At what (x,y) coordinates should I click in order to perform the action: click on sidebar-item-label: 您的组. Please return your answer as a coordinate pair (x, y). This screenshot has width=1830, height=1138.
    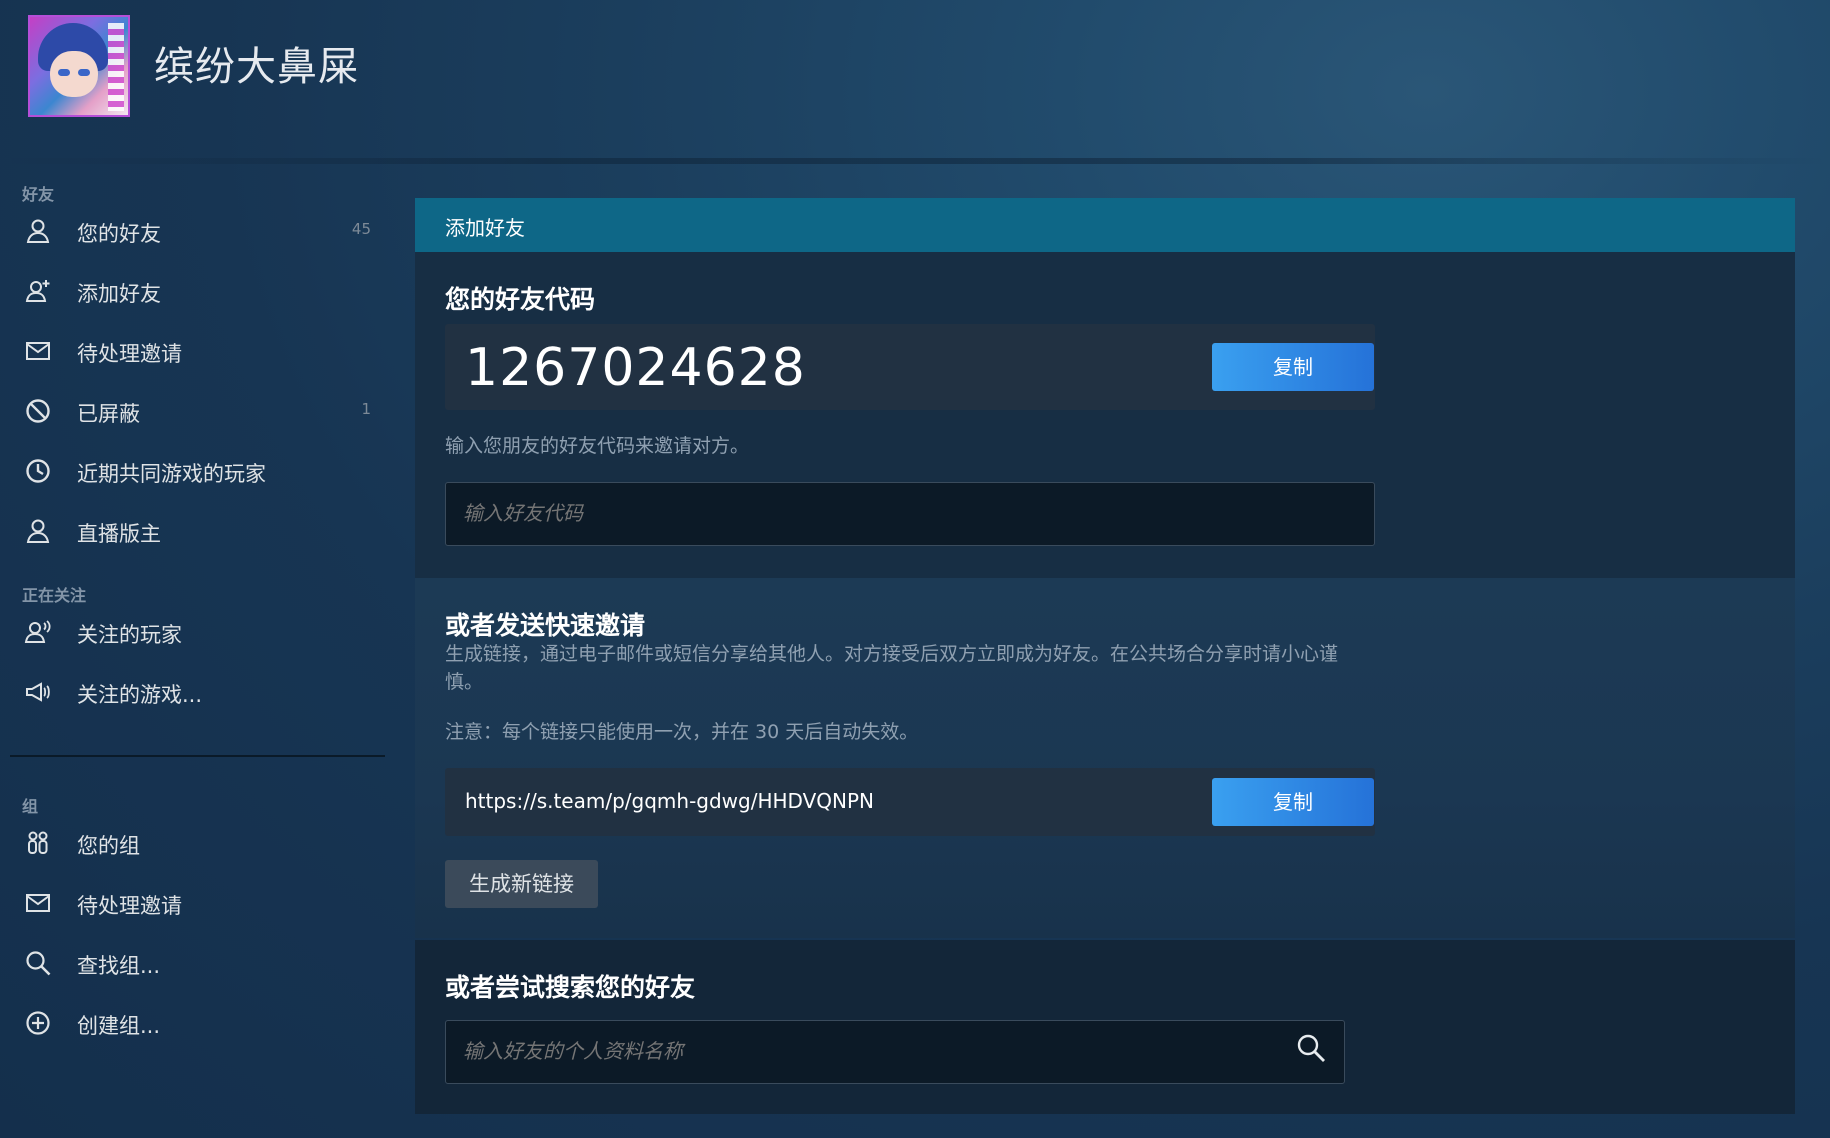
    Looking at the image, I should click on (108, 846).